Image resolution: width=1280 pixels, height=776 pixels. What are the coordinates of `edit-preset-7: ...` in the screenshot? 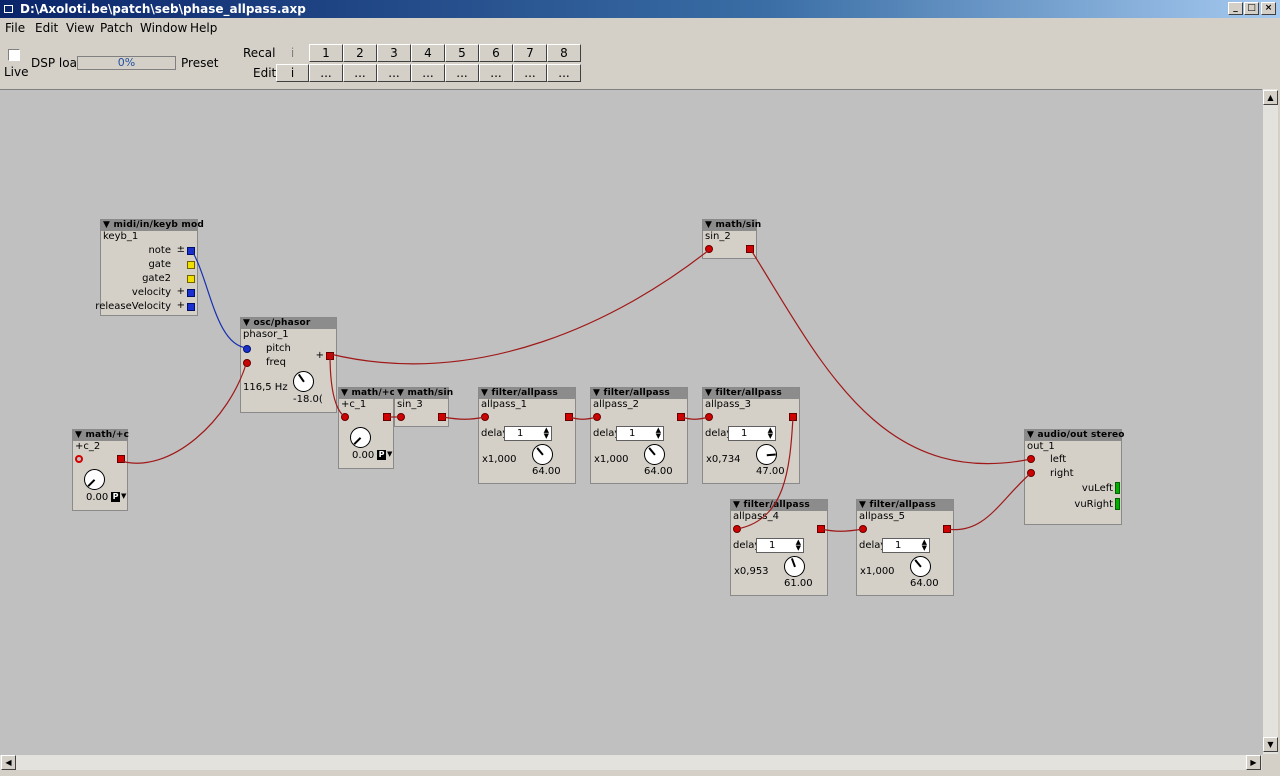 It's located at (530, 73).